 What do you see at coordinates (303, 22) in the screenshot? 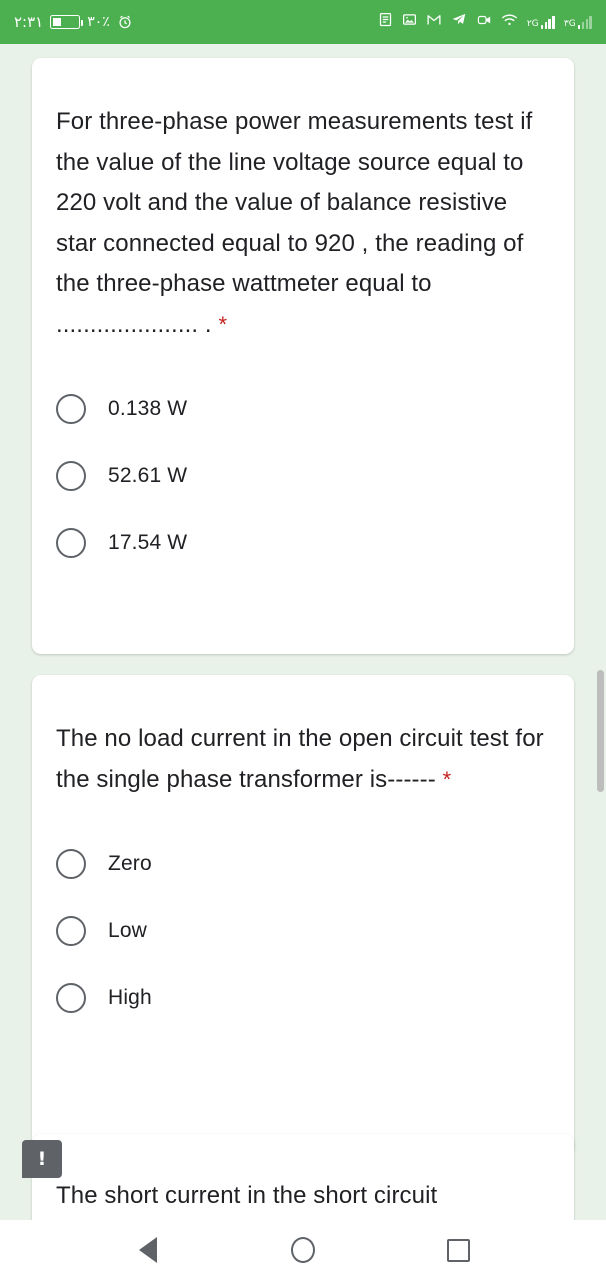
I see `status-bar: ٢:٣١ ٣٠٪ ٢G ٣G` at bounding box center [303, 22].